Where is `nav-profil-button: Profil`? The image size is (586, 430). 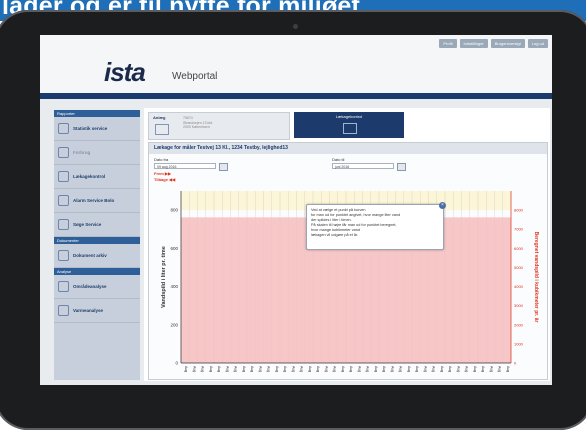
nav-profil-button: Profil is located at coordinates (448, 43).